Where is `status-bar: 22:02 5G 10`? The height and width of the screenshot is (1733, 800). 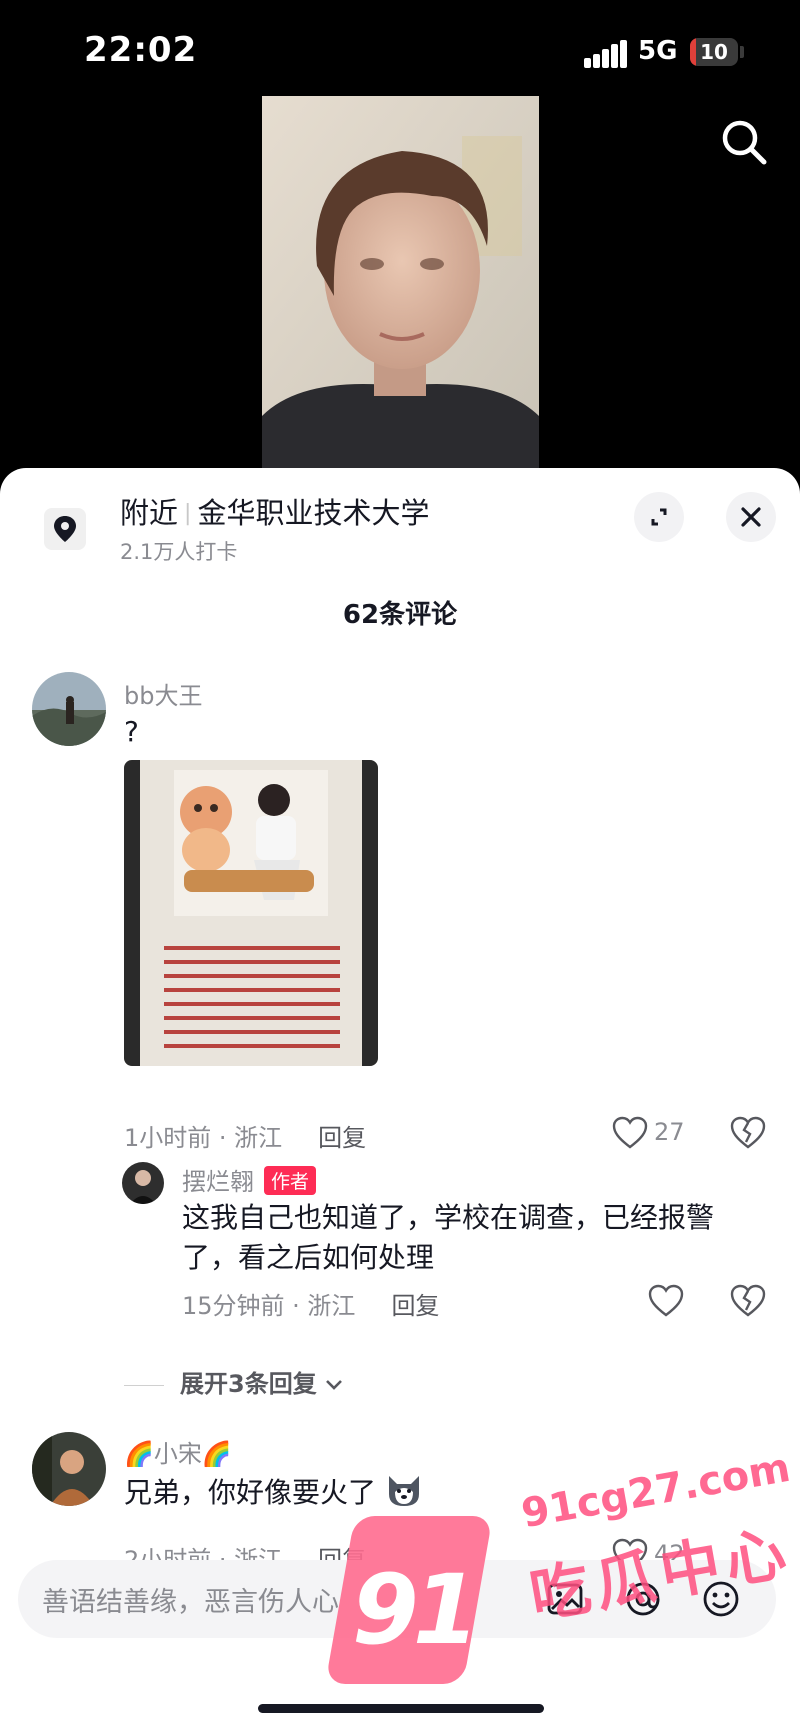 status-bar: 22:02 5G 10 is located at coordinates (400, 50).